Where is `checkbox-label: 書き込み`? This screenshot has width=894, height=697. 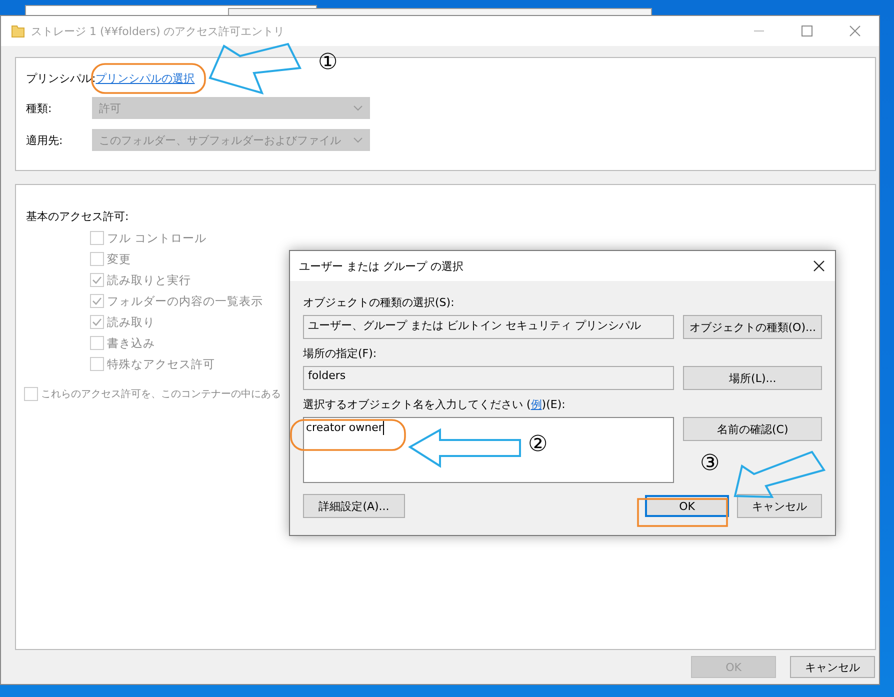 checkbox-label: 書き込み is located at coordinates (131, 343).